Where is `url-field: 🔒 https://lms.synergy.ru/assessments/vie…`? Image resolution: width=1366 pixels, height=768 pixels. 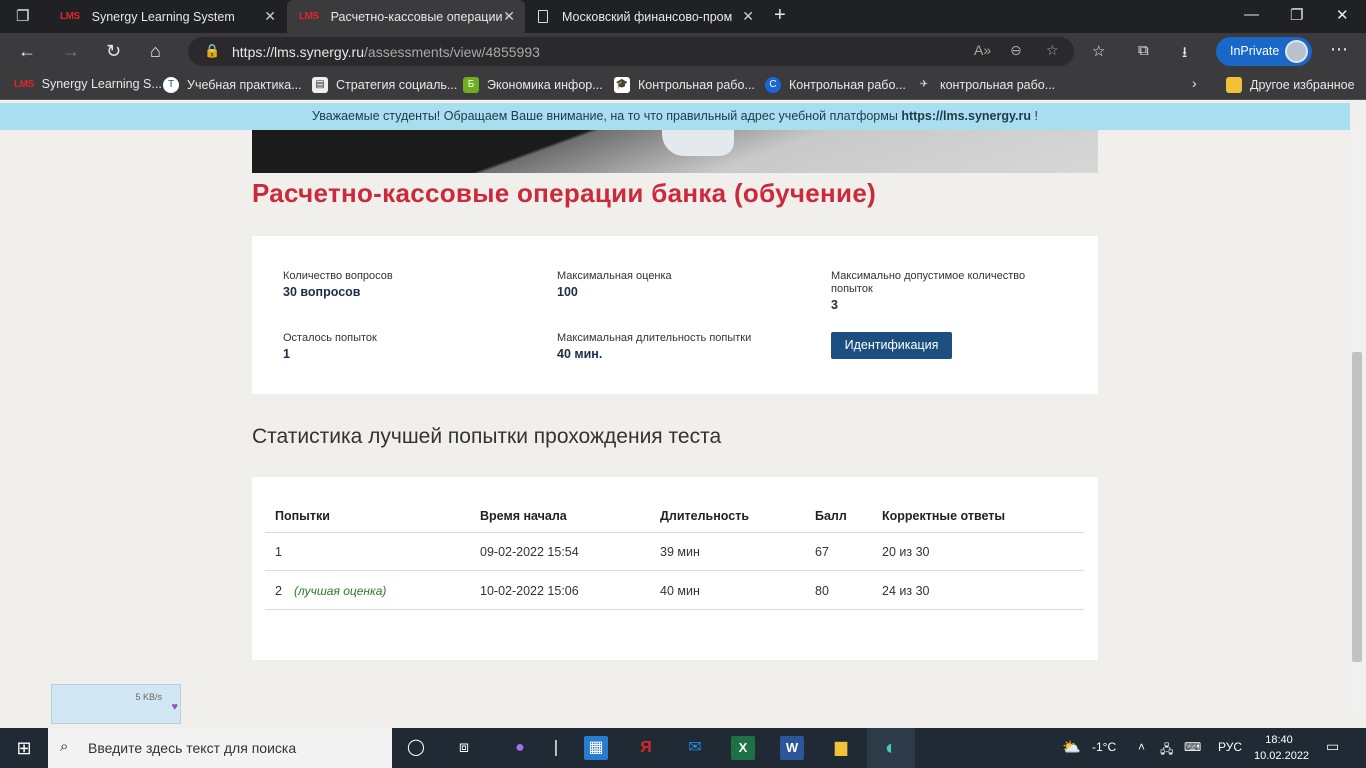 url-field: 🔒 https://lms.synergy.ru/assessments/vie… is located at coordinates (631, 51).